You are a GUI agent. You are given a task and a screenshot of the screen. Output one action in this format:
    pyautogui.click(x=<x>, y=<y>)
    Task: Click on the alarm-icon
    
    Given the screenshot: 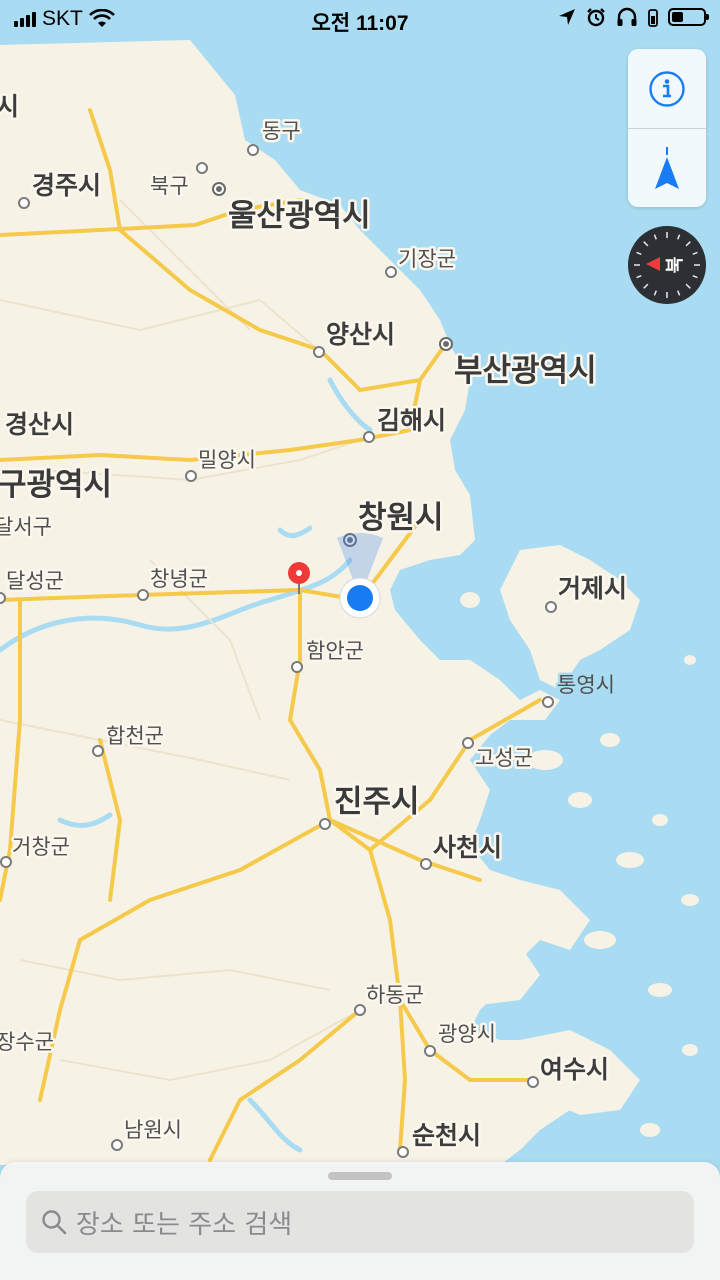 What is the action you would take?
    pyautogui.click(x=596, y=17)
    